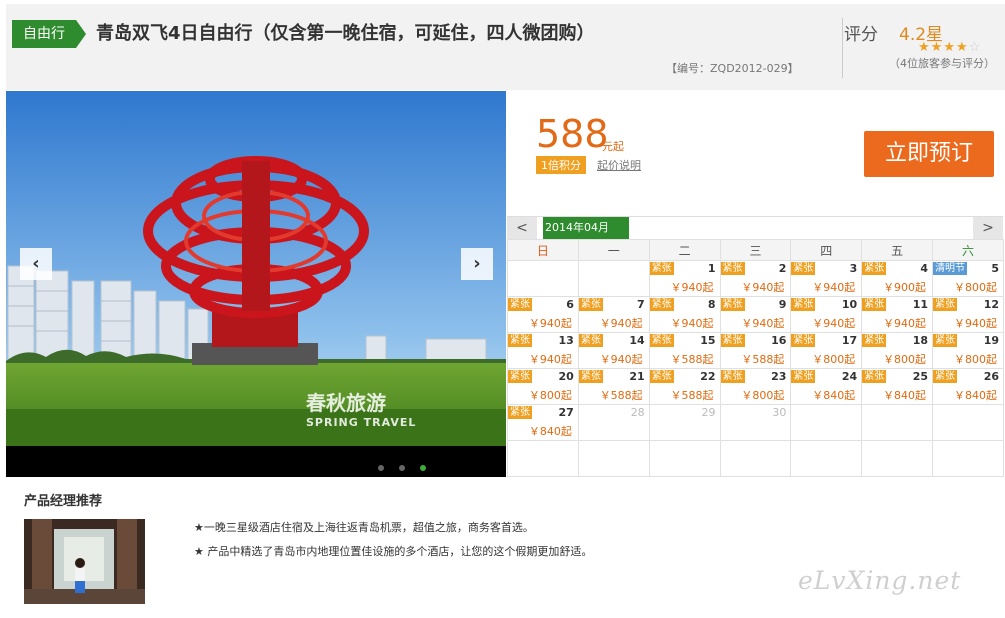  Describe the element at coordinates (826, 386) in the screenshot. I see `calendar-day-cell: 紧张 24 ￥840起` at that location.